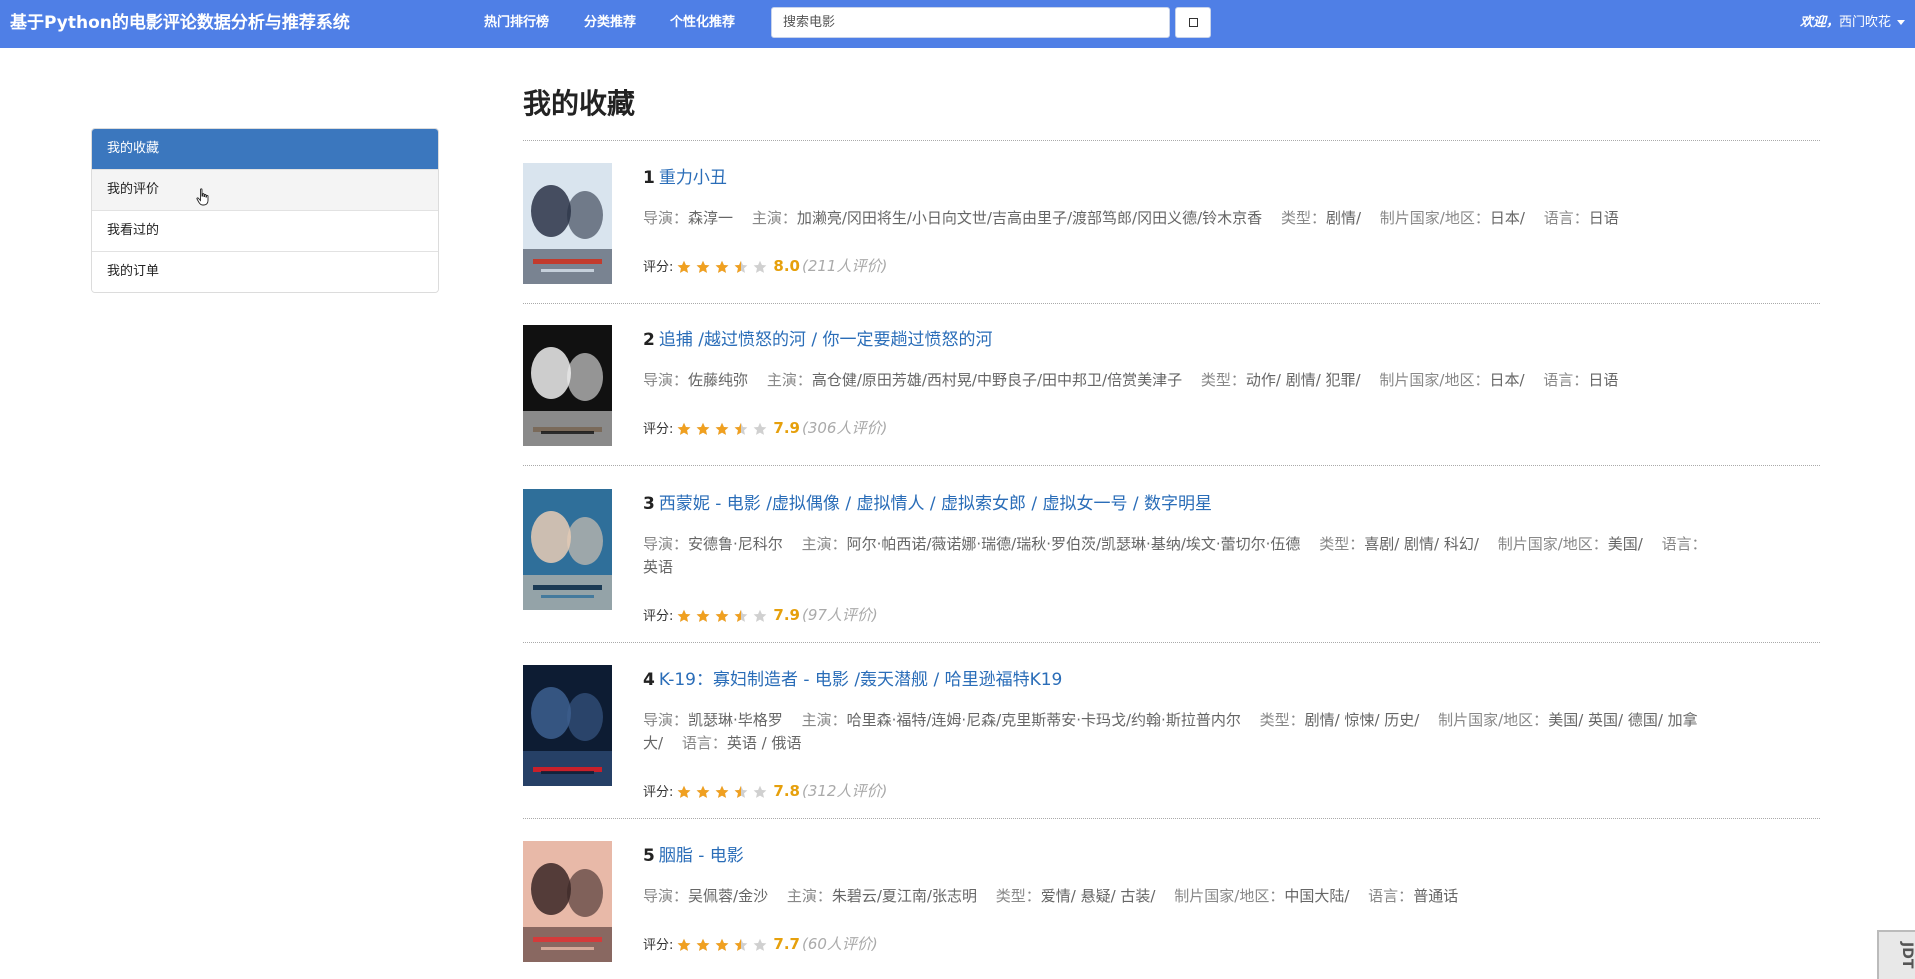  Describe the element at coordinates (649, 178) in the screenshot. I see `movie-rank: 1` at that location.